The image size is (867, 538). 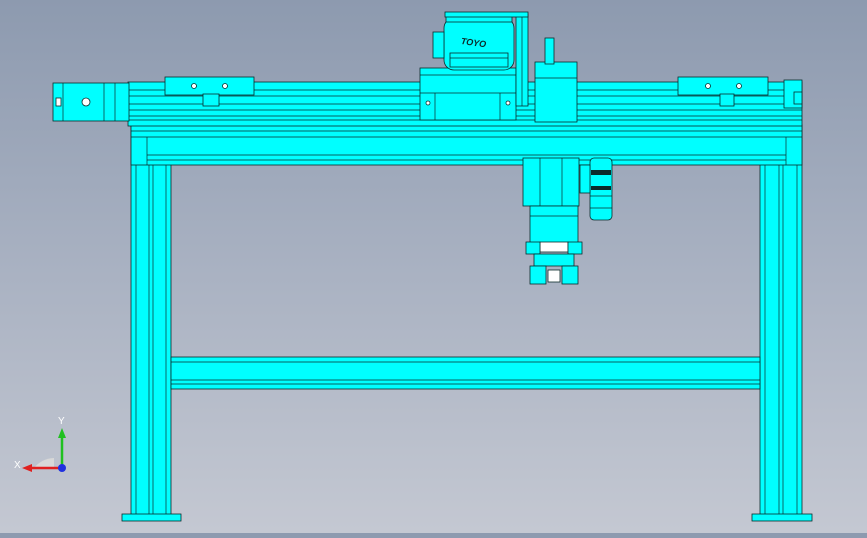 I want to click on y-axis-label: Y, so click(x=61, y=421).